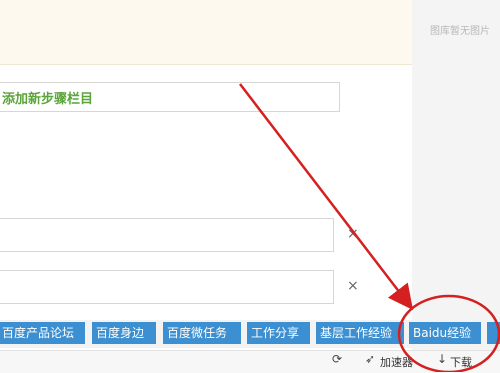 This screenshot has width=500, height=373. Describe the element at coordinates (42, 333) in the screenshot. I see `tag-item: 百度产品论坛` at that location.